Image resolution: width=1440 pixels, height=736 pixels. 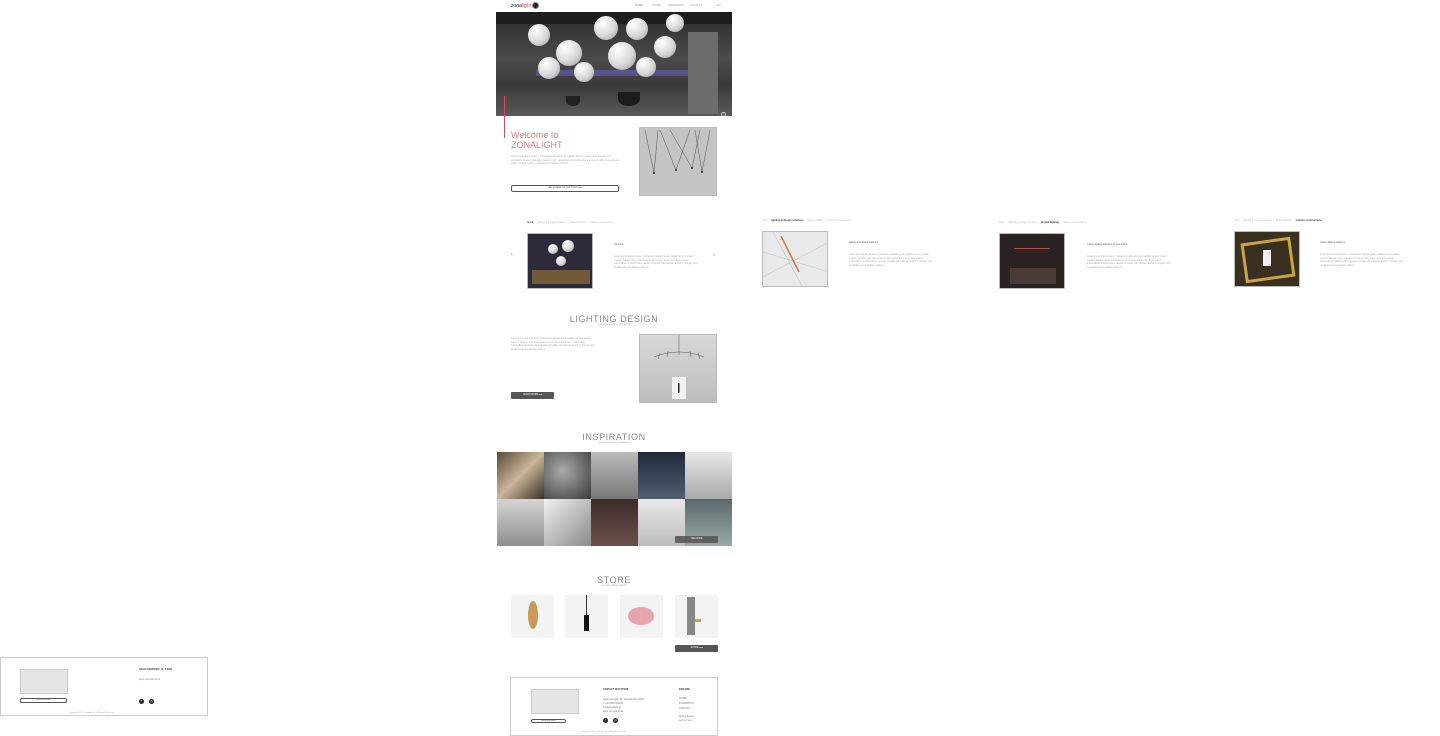 I want to click on hero-image, so click(x=614, y=64).